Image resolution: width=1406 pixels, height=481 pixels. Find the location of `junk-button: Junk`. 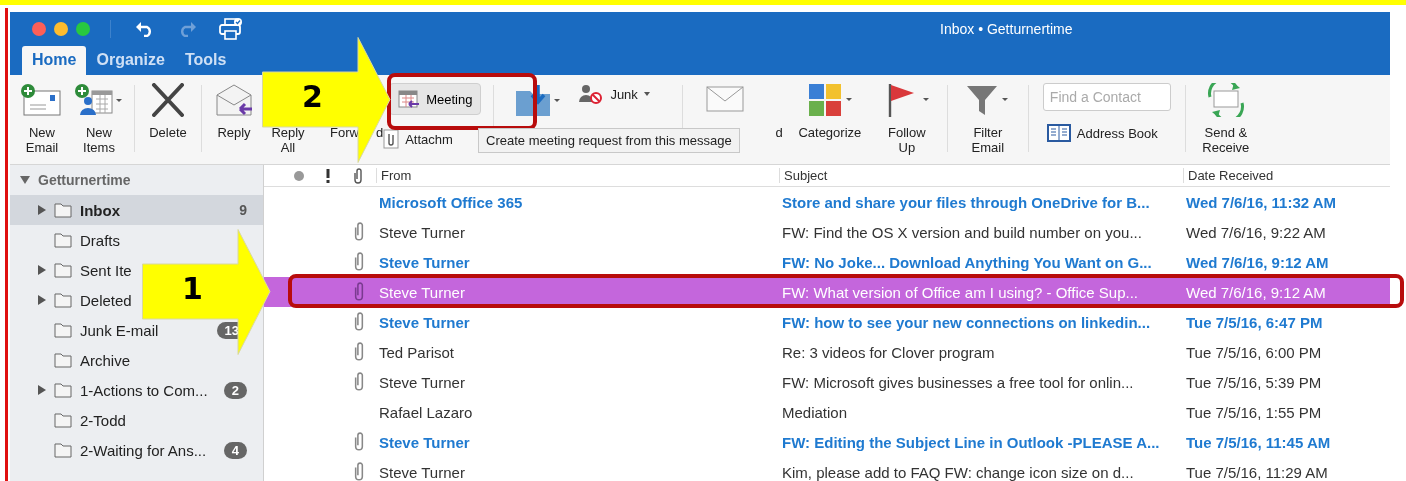

junk-button: Junk is located at coordinates (614, 94).